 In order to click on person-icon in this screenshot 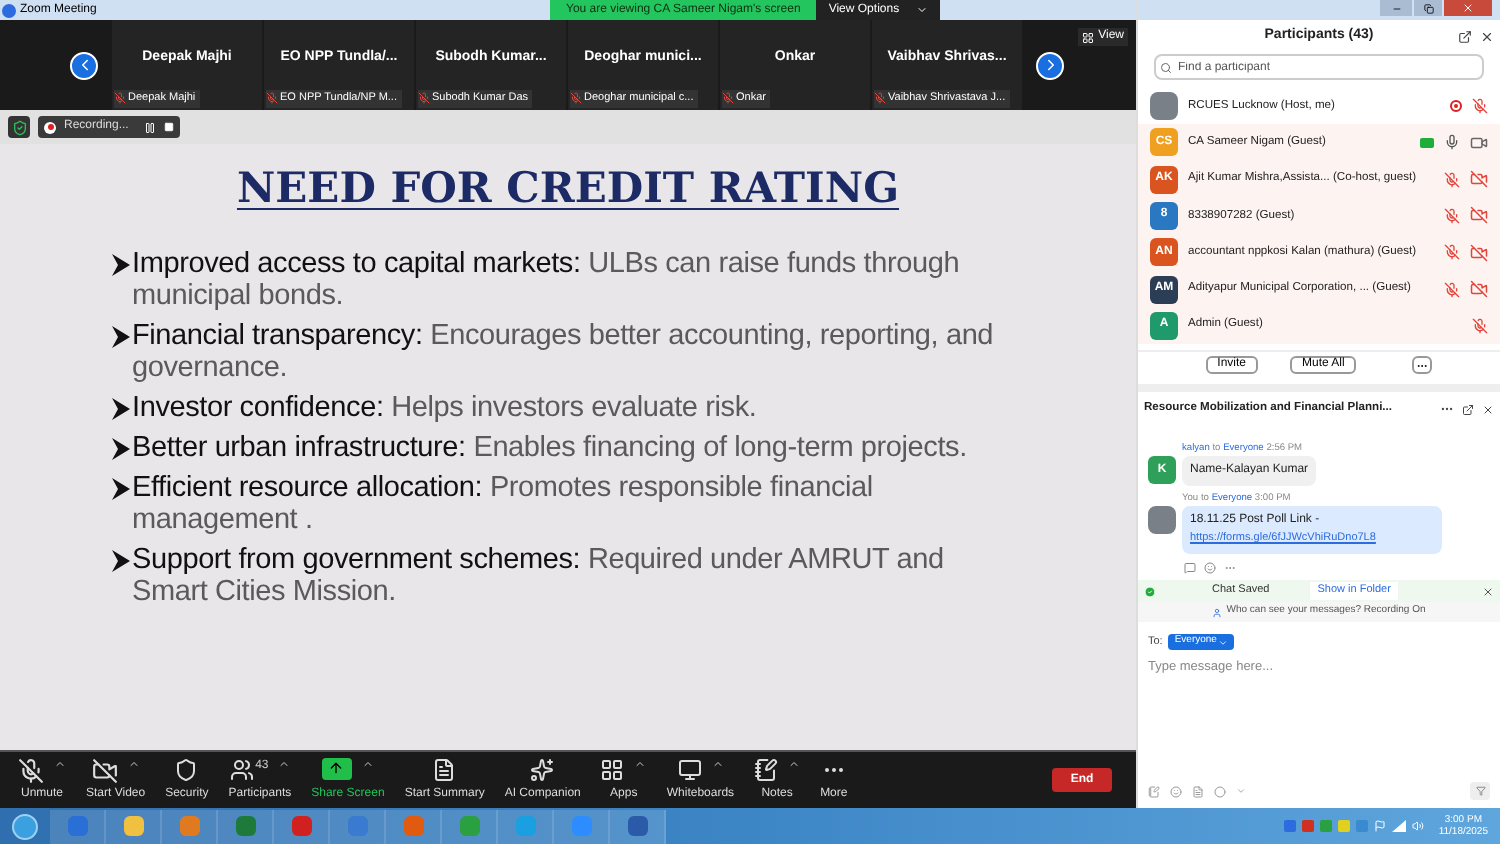, I will do `click(1217, 612)`.